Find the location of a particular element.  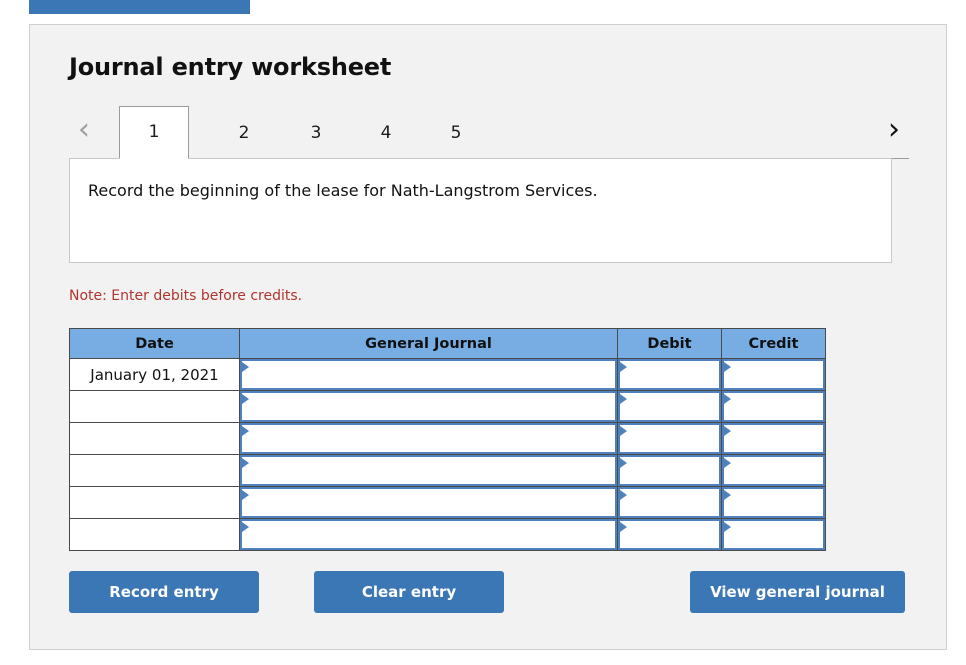

tab-page-4: 4 is located at coordinates (386, 133).